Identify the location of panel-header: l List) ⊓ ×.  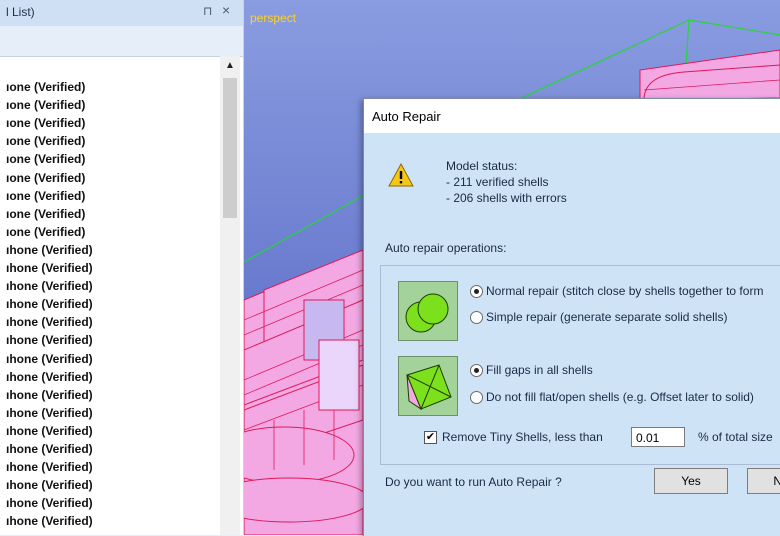
(121, 13).